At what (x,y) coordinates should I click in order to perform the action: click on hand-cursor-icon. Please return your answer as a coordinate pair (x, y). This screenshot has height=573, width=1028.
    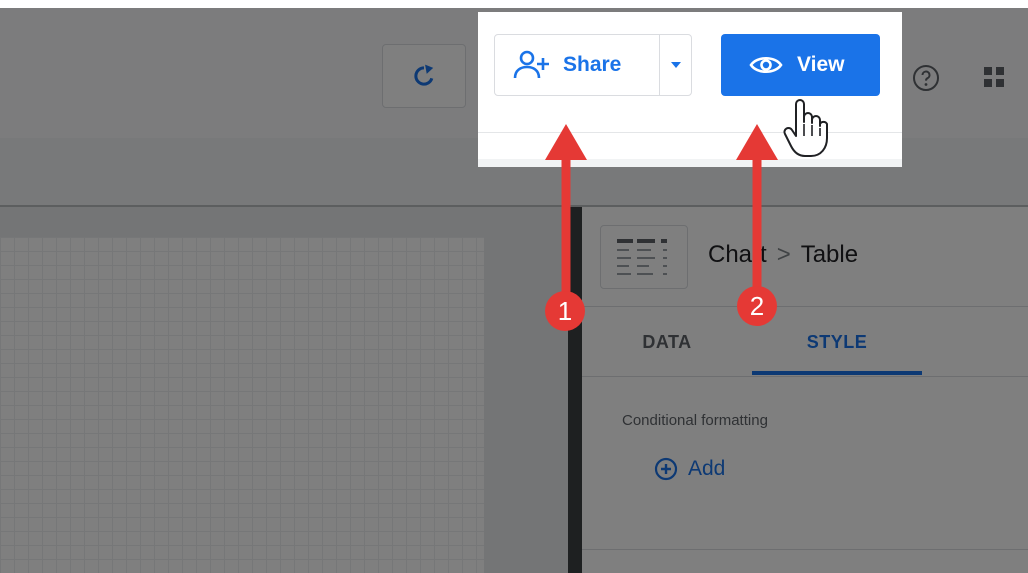
    Looking at the image, I should click on (805, 128).